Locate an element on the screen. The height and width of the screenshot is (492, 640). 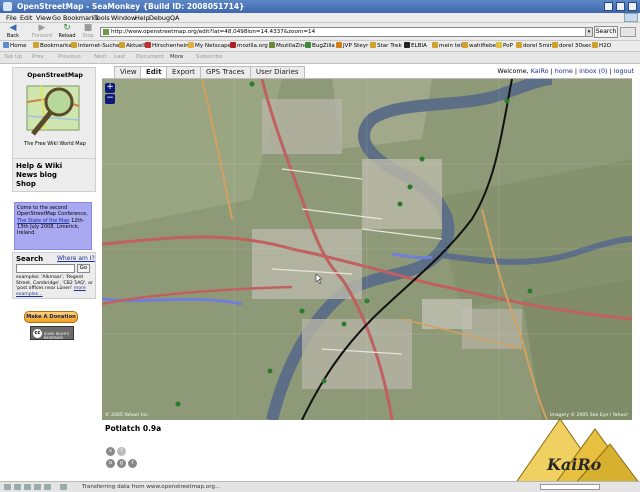
donate-button: Make A Donation is located at coordinates (51, 317).